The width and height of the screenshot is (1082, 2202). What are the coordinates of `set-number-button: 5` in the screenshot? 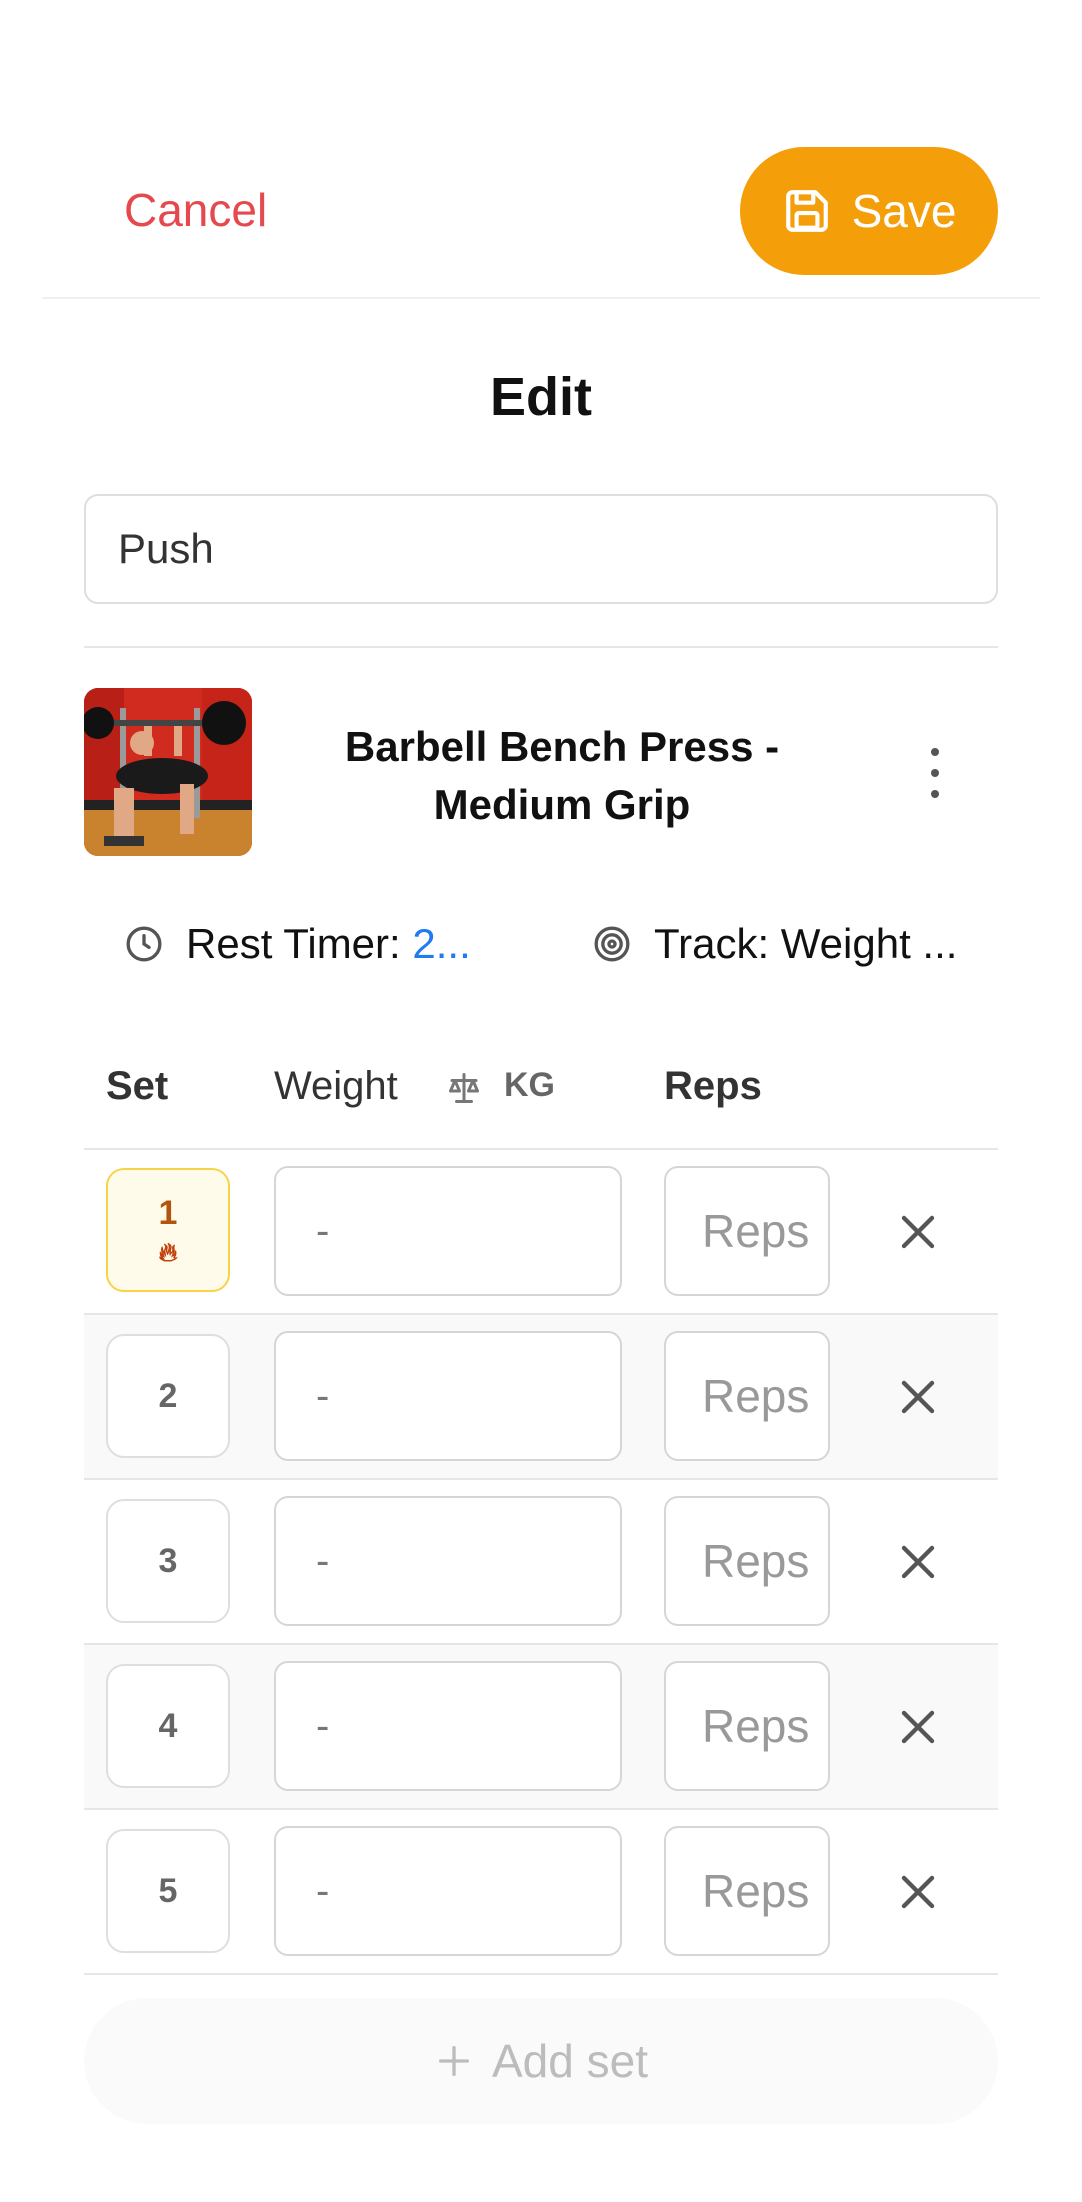 It's located at (168, 1891).